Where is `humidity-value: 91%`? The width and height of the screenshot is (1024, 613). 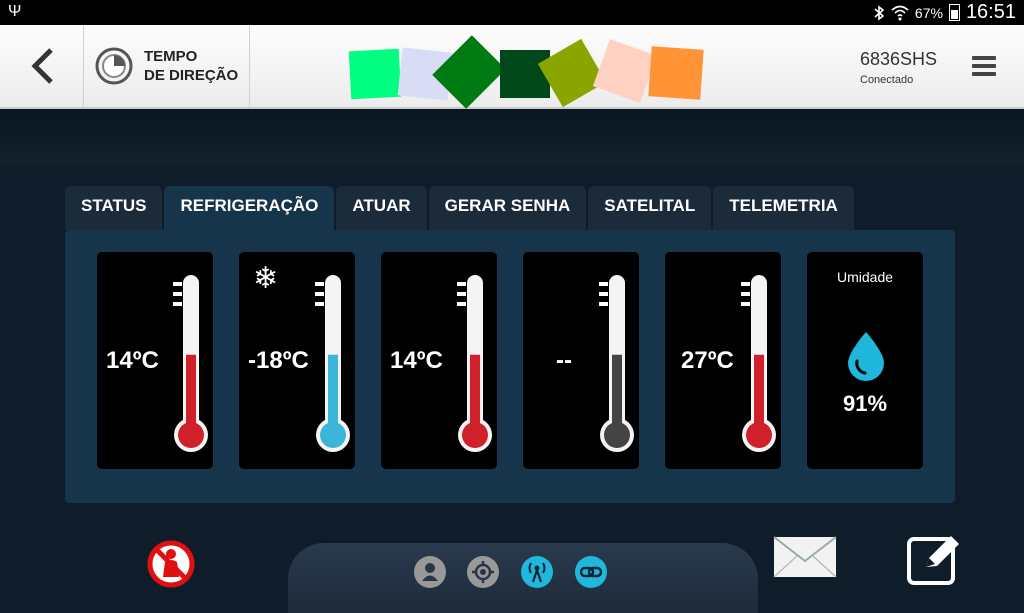 humidity-value: 91% is located at coordinates (865, 403).